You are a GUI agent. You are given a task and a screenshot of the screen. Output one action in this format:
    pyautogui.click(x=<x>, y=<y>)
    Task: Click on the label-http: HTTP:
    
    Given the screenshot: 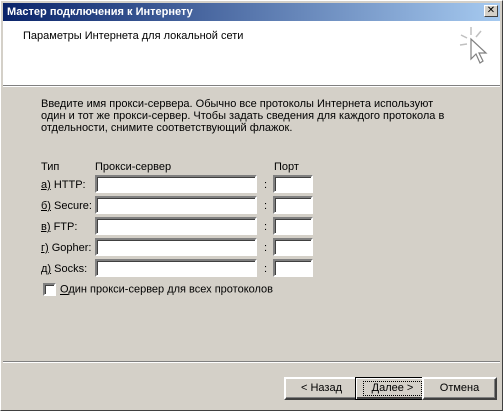 What is the action you would take?
    pyautogui.click(x=68, y=185)
    